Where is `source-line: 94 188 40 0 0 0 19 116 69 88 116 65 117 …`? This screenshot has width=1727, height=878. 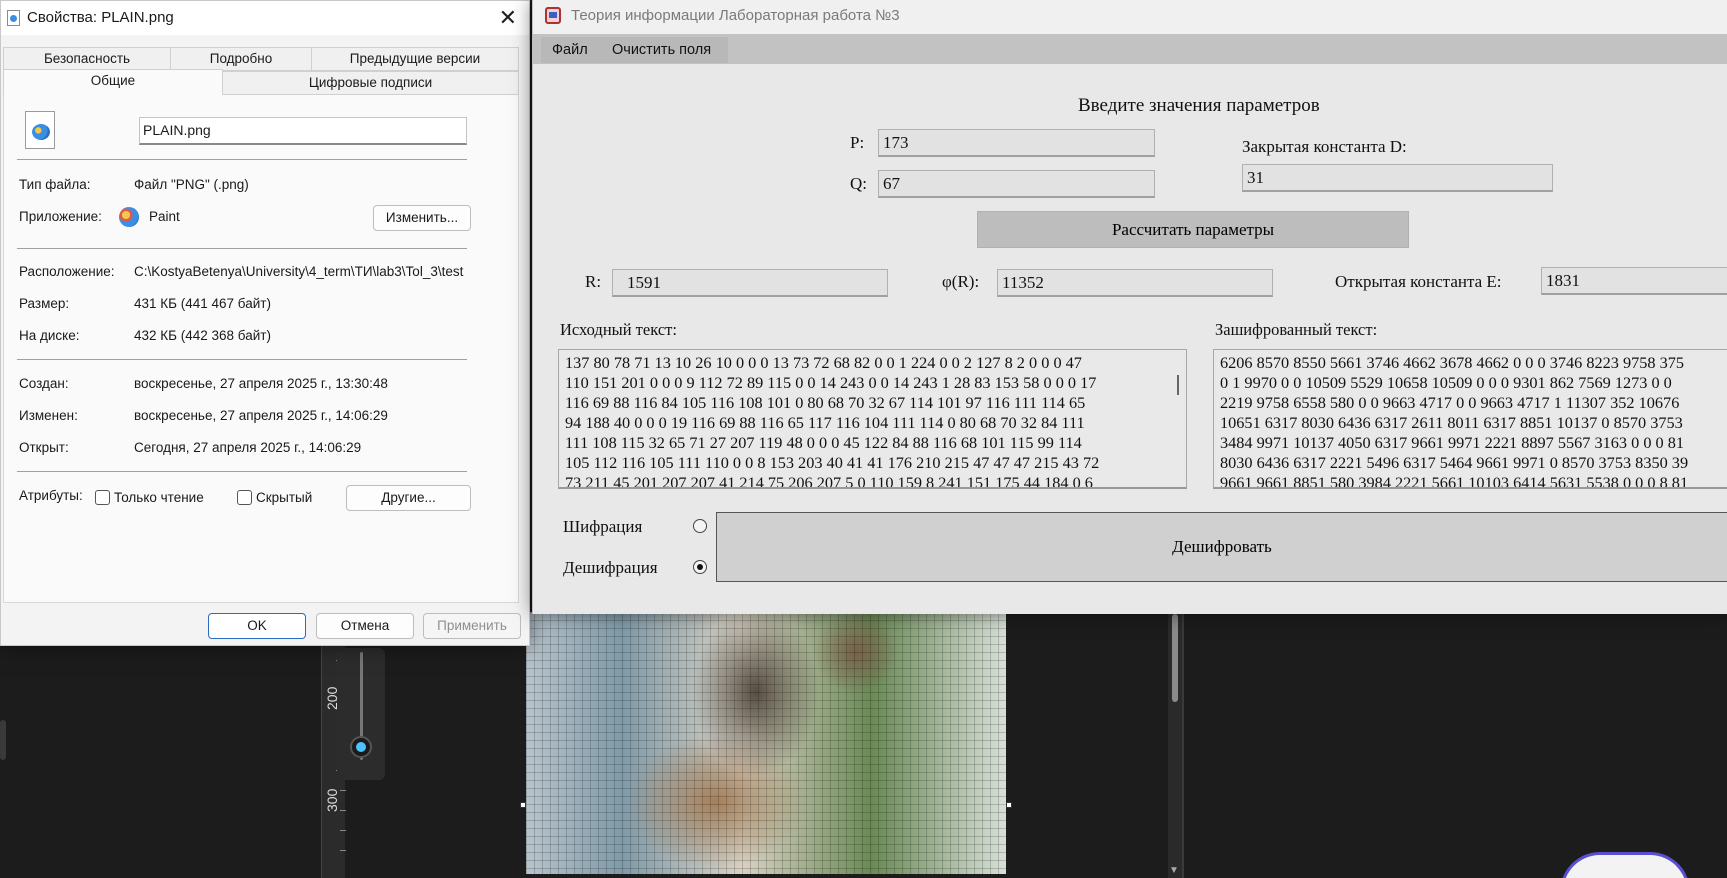 source-line: 94 188 40 0 0 0 19 116 69 88 116 65 117 … is located at coordinates (825, 422).